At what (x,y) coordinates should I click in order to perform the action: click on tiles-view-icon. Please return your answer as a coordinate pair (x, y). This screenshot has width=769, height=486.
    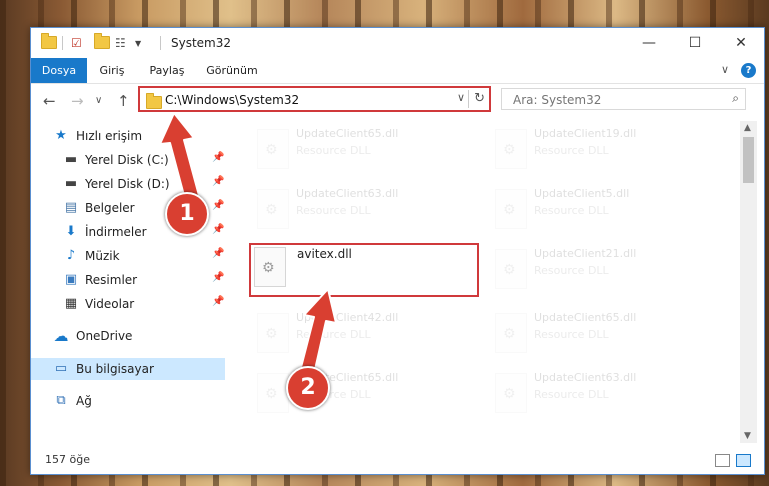
    Looking at the image, I should click on (743, 460).